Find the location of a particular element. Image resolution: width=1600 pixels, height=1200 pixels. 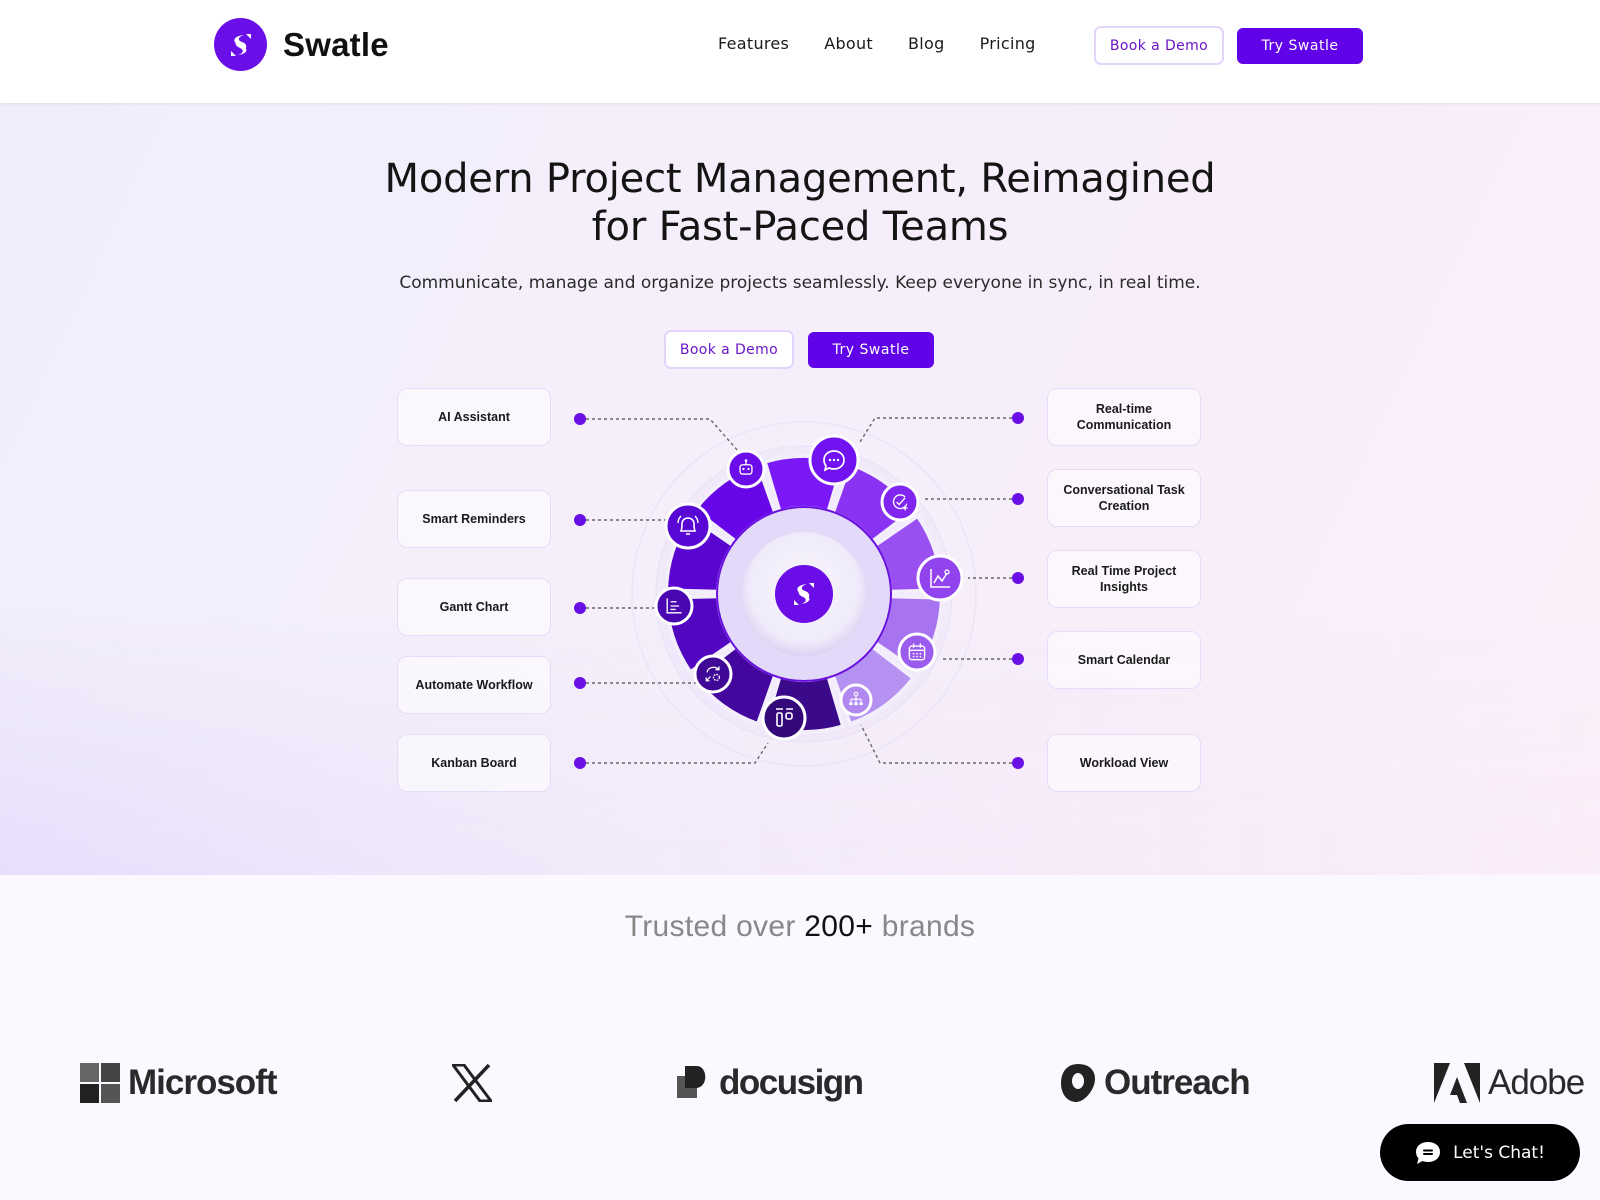

brand-name: Swatle is located at coordinates (336, 44).